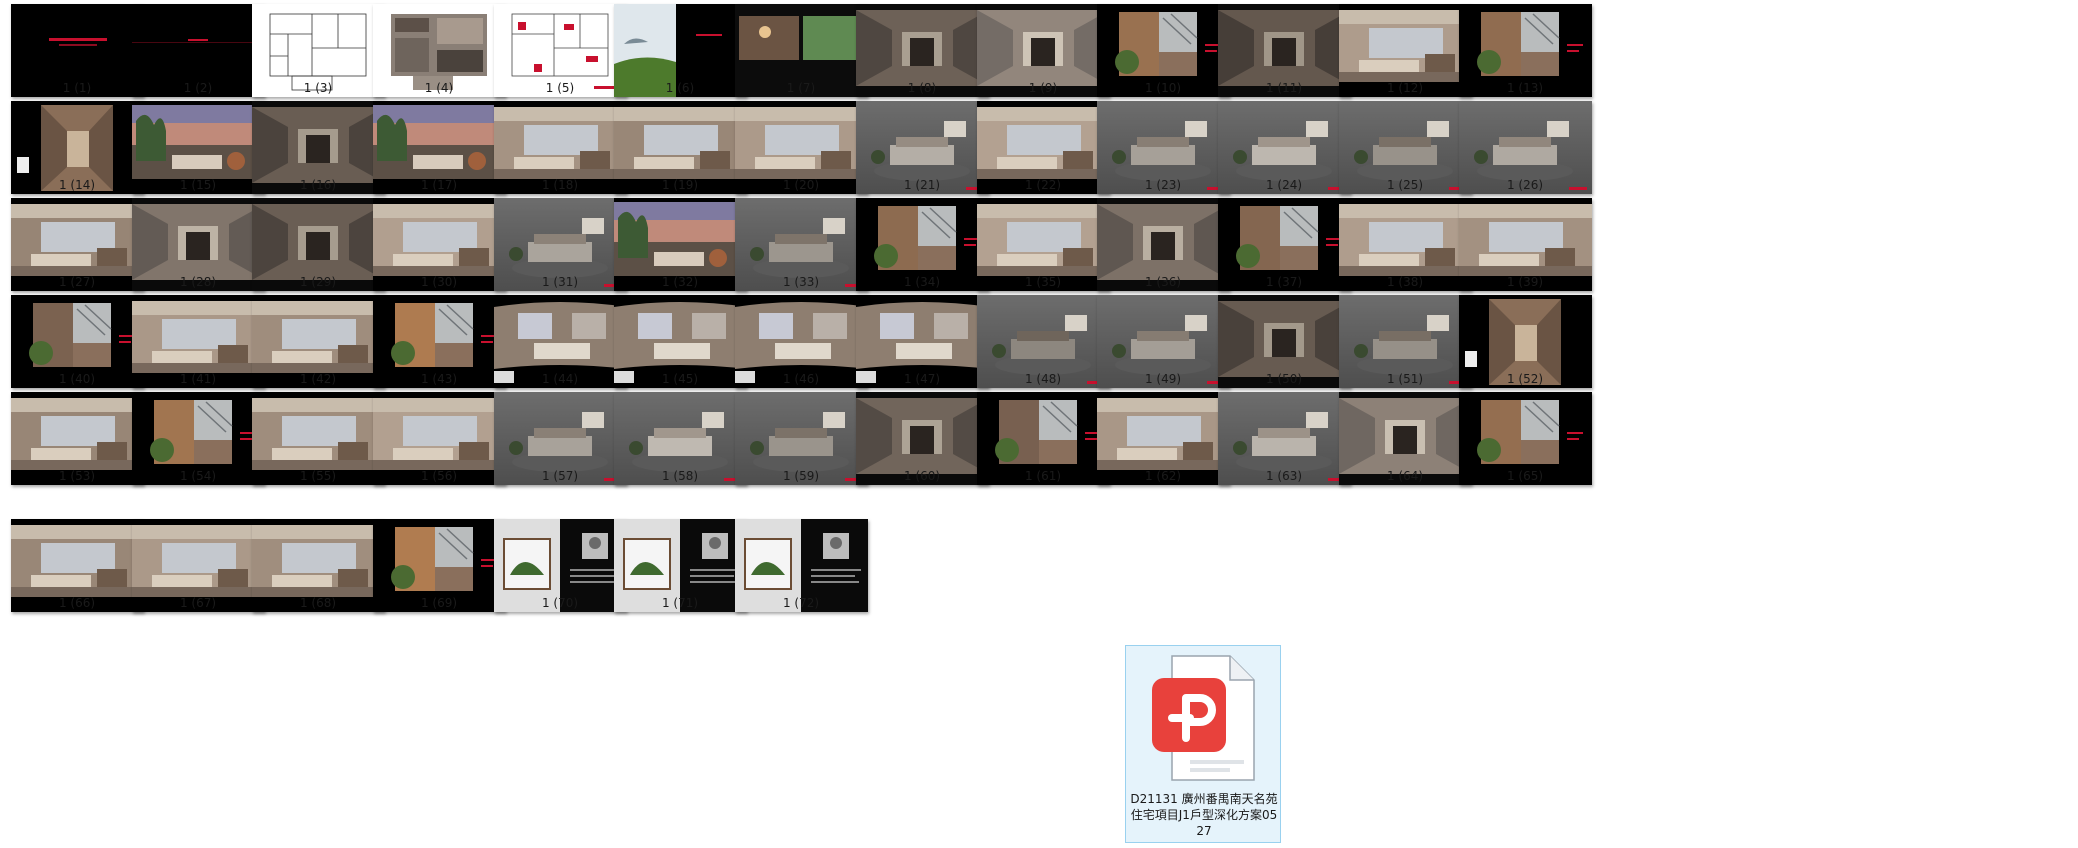 This screenshot has height=848, width=2078. Describe the element at coordinates (1525, 282) in the screenshot. I see `file-name-label: 1 (39)` at that location.